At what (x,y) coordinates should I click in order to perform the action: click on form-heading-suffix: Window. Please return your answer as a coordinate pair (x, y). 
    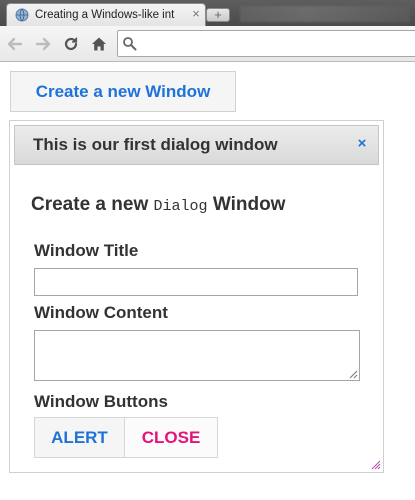
    Looking at the image, I should click on (249, 204).